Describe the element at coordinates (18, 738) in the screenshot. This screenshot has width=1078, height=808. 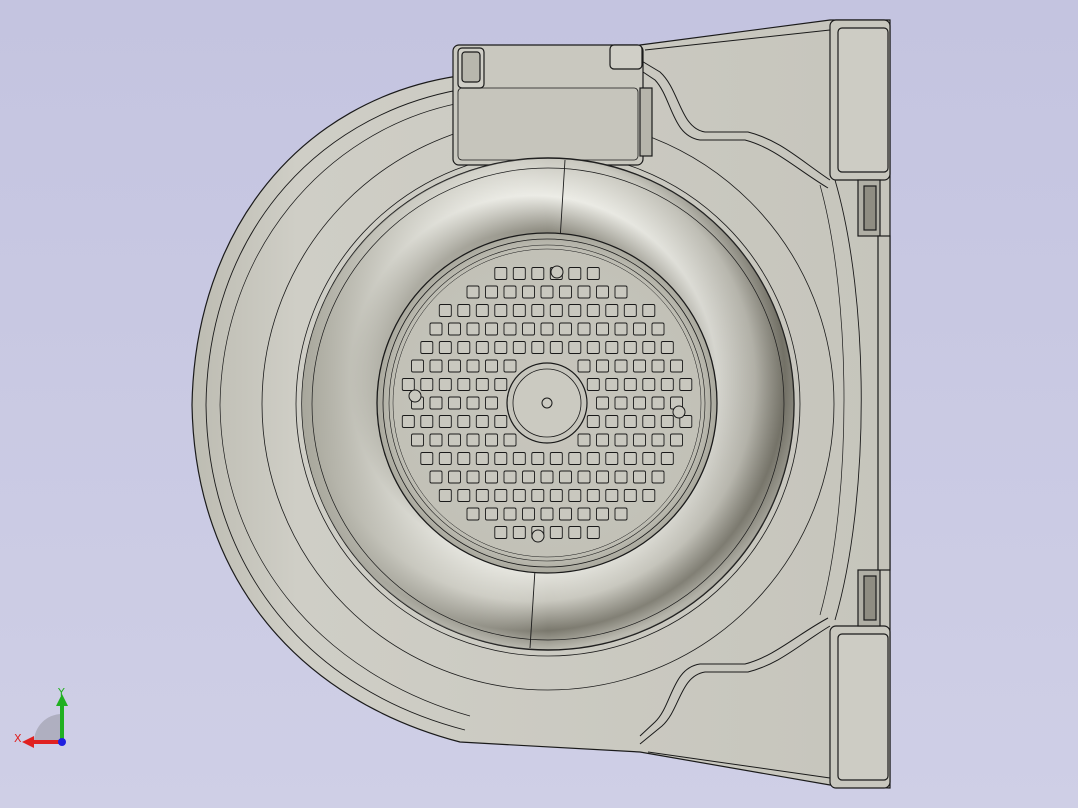
I see `x-axis-label: X` at that location.